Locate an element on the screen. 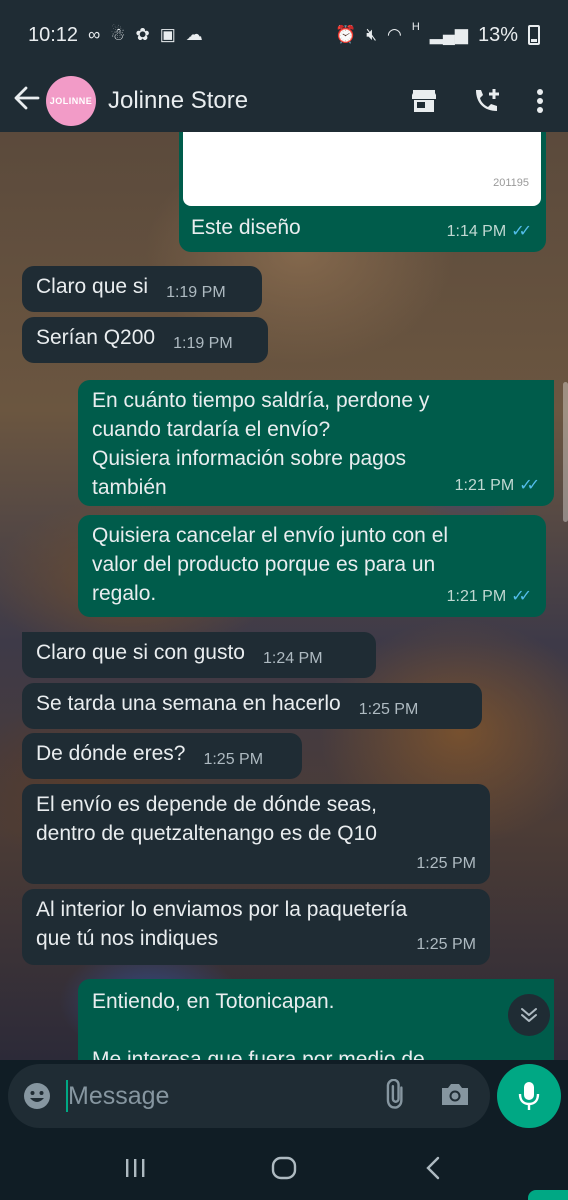 Image resolution: width=568 pixels, height=1200 pixels. message-time: 1:14 PM is located at coordinates (476, 231).